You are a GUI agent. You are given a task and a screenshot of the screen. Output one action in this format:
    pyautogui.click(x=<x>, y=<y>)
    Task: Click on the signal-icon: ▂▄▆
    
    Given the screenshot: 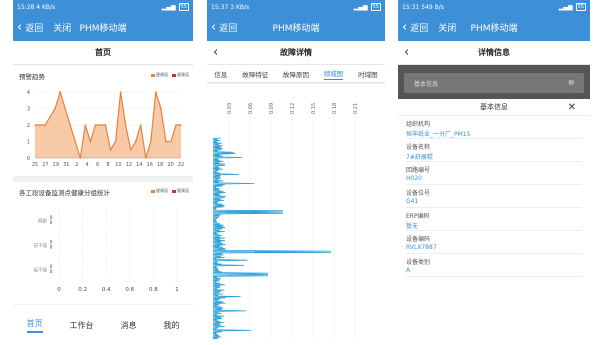 What is the action you would take?
    pyautogui.click(x=565, y=7)
    